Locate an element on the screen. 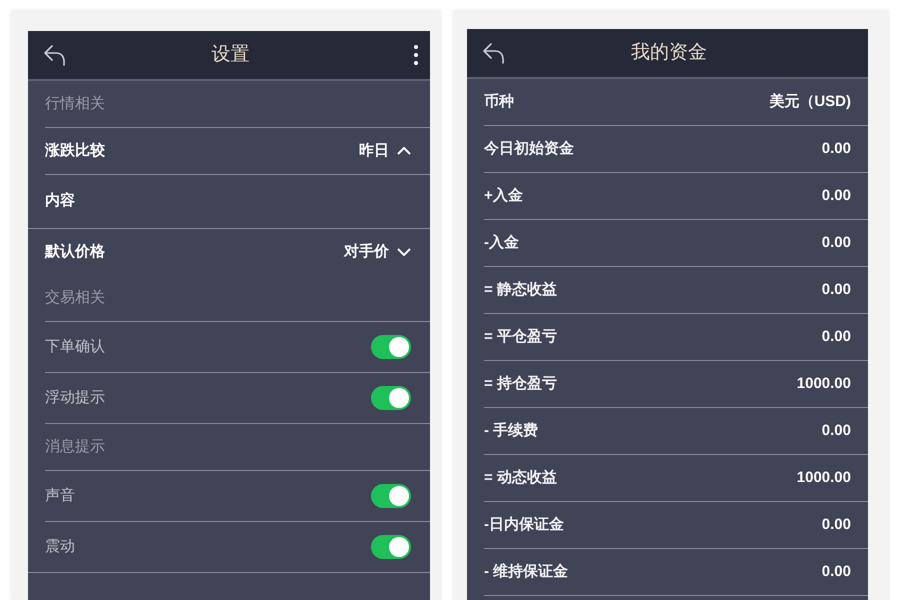  fund-label: +入金 is located at coordinates (503, 196).